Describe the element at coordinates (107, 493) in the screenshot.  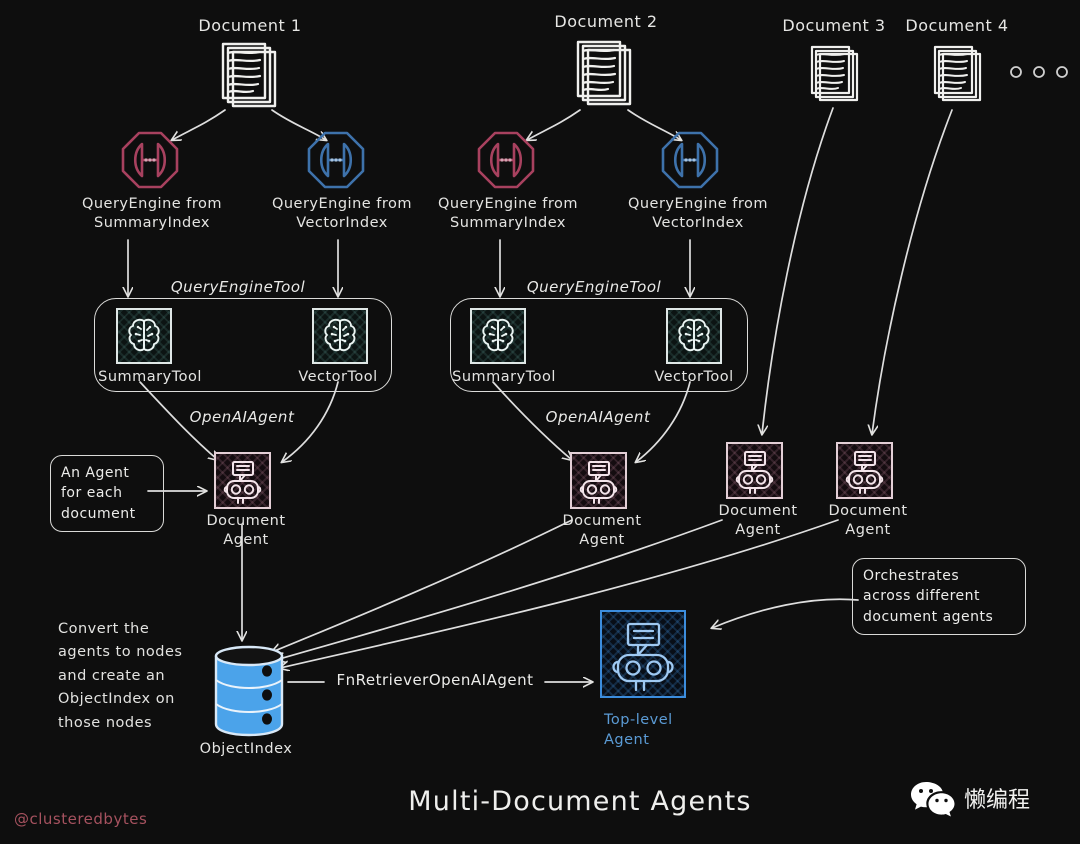
I see `callout-agent-per-document: An Agent for each document` at that location.